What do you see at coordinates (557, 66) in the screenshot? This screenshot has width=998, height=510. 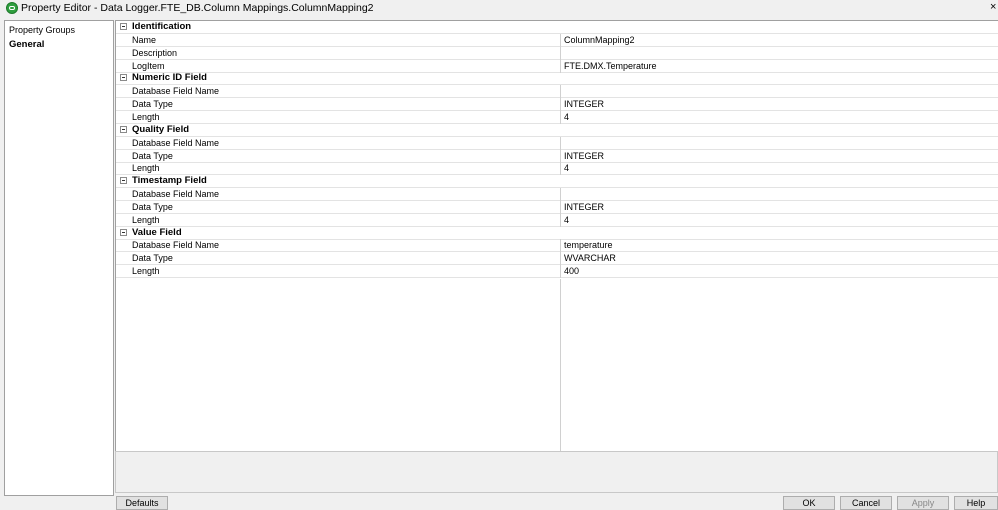 I see `property-row: LogItem FTE.DMX.Temperature` at bounding box center [557, 66].